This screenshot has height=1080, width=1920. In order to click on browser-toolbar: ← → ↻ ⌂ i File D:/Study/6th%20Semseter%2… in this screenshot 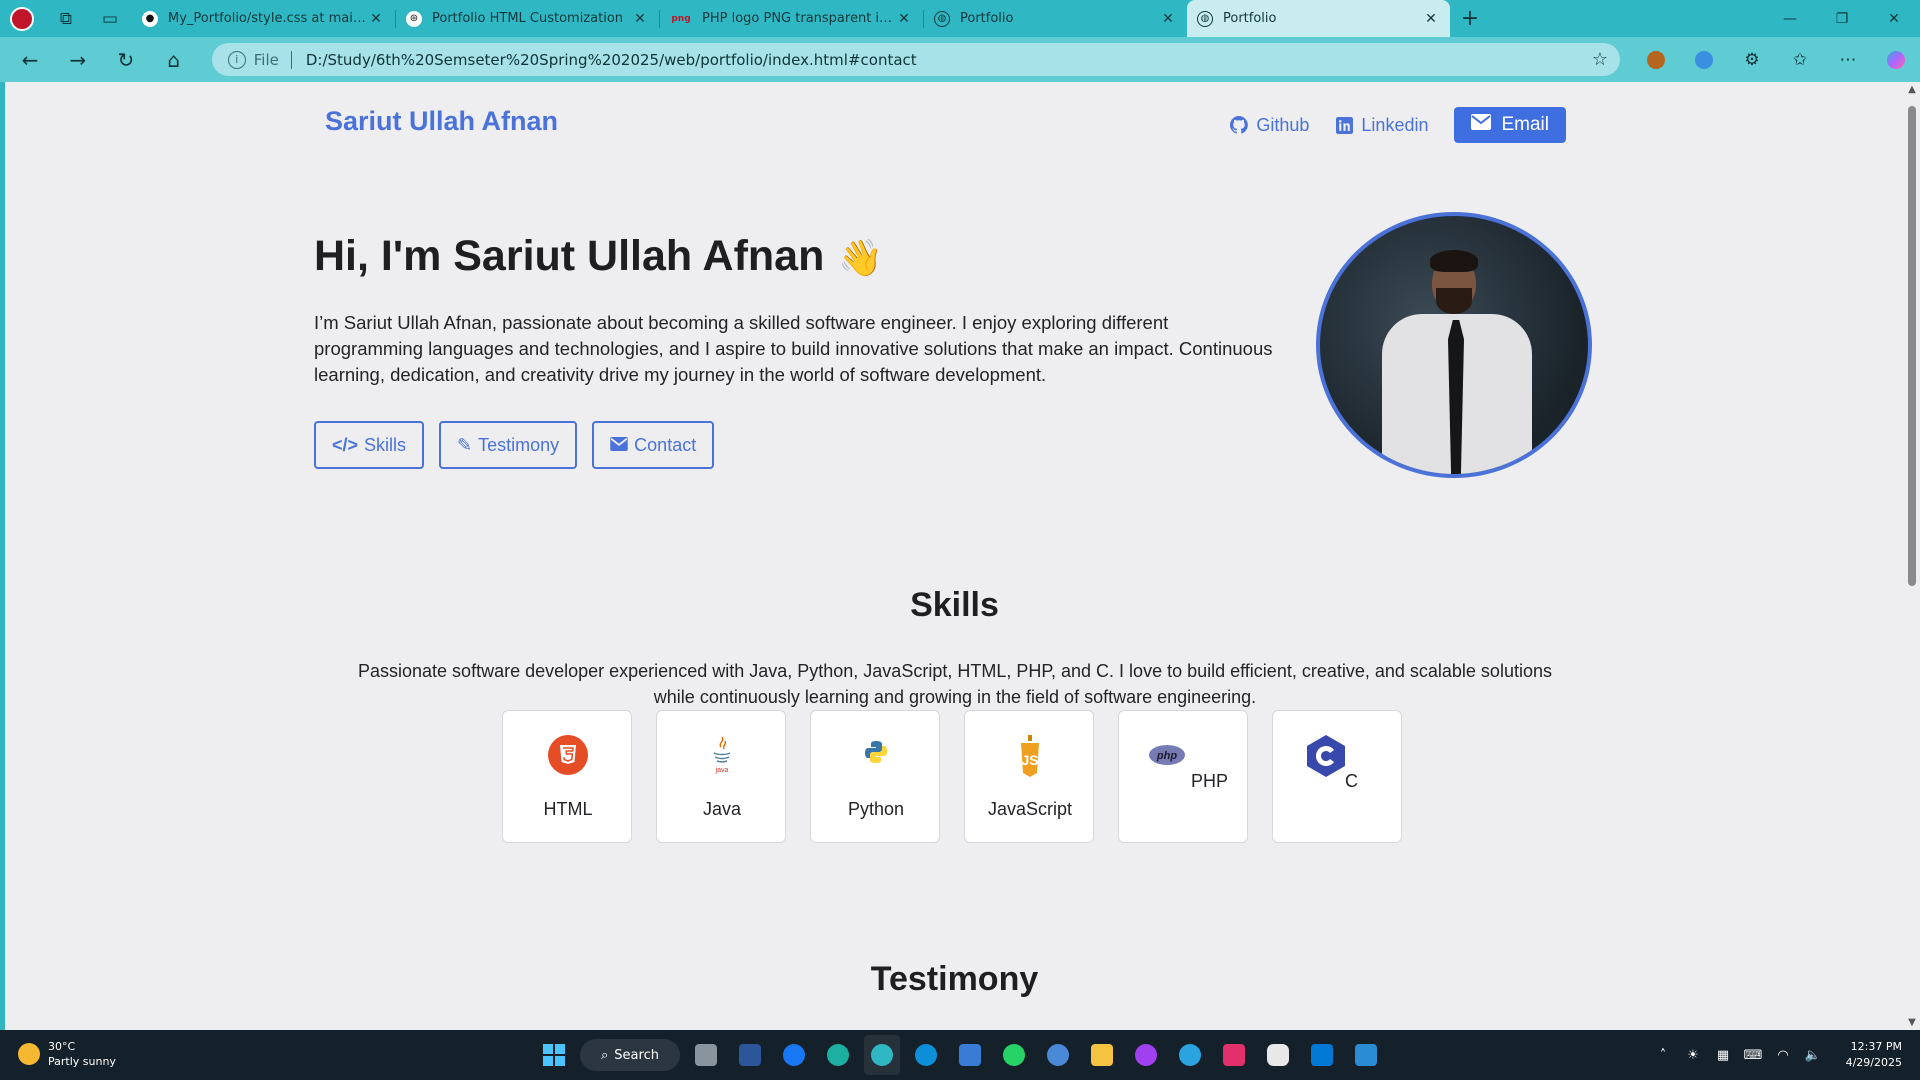, I will do `click(960, 59)`.